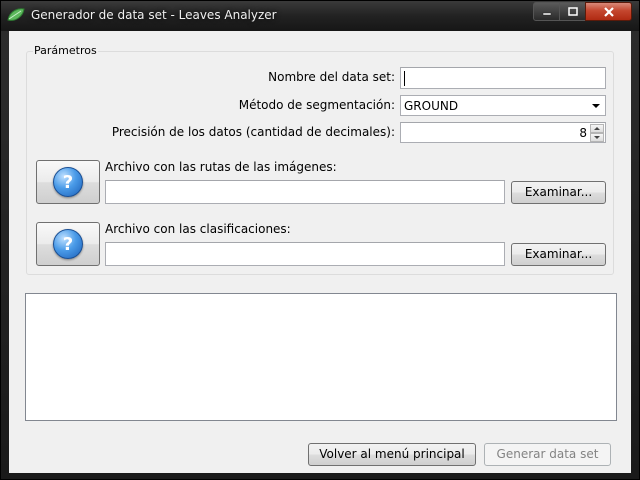  I want to click on parameters-legend: Parámetros, so click(65, 50).